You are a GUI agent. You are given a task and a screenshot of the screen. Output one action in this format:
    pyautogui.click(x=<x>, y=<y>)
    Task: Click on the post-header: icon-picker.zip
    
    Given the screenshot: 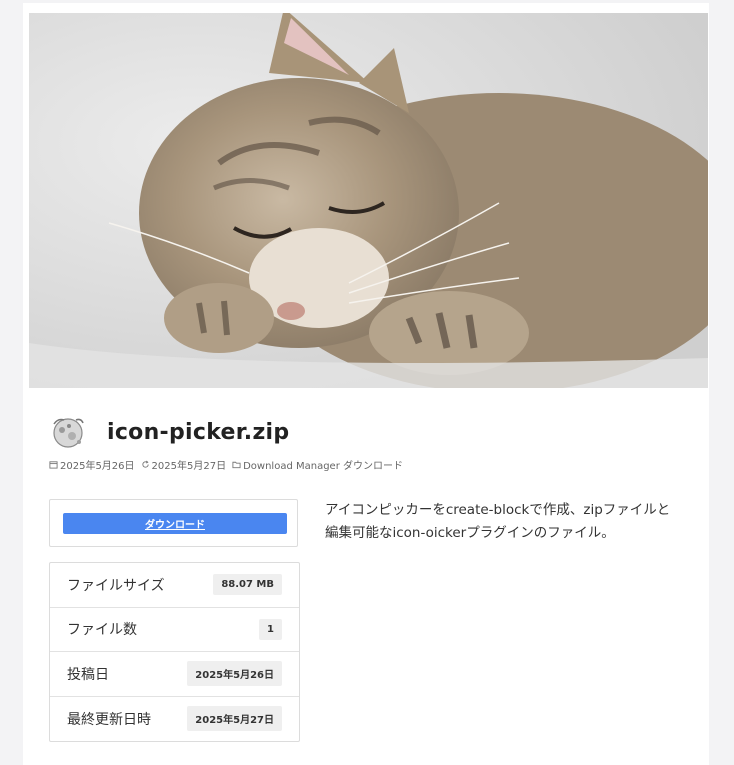 What is the action you would take?
    pyautogui.click(x=168, y=432)
    